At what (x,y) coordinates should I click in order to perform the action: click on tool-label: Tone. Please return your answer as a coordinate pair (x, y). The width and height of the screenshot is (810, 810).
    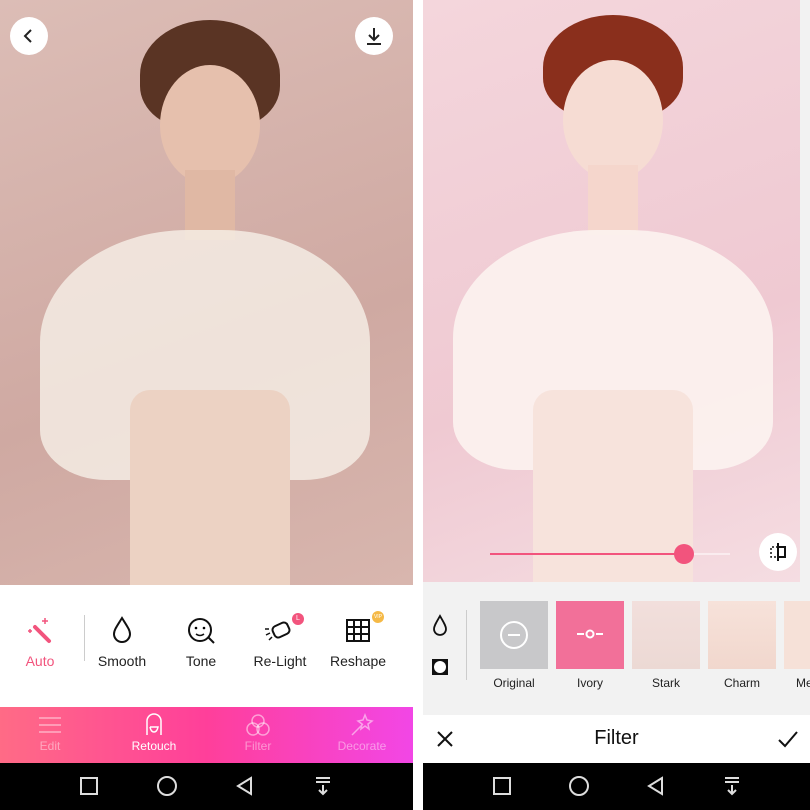
    Looking at the image, I should click on (201, 661).